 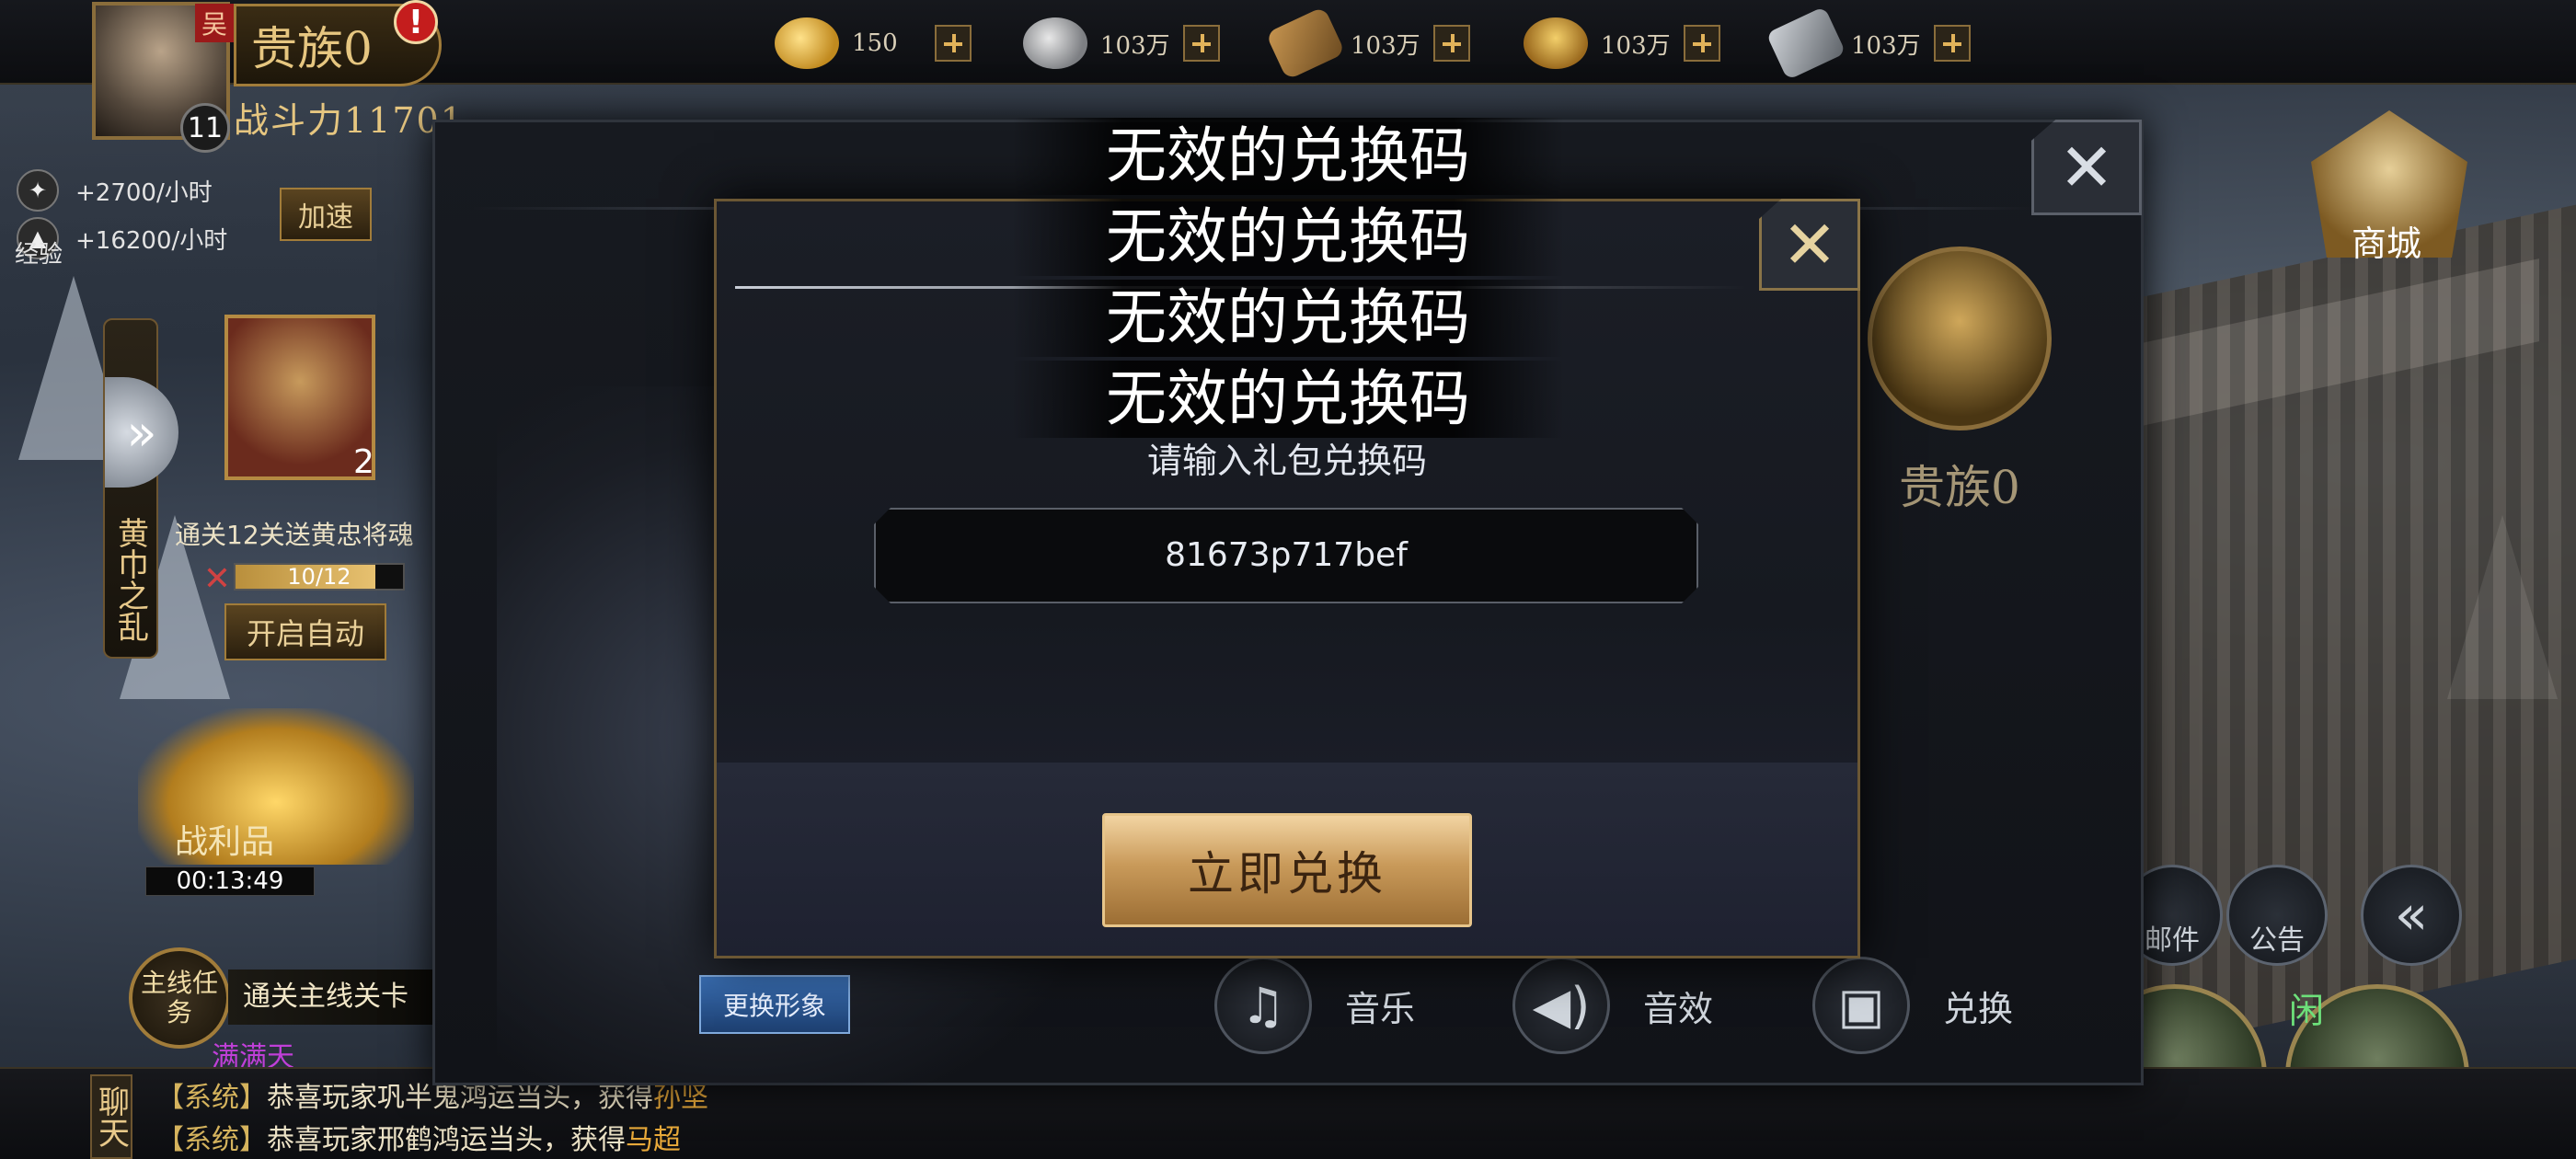 I want to click on chat-line: 【系统】恭喜玩家邢鹤鸿运当头，获得马超, so click(x=418, y=1137).